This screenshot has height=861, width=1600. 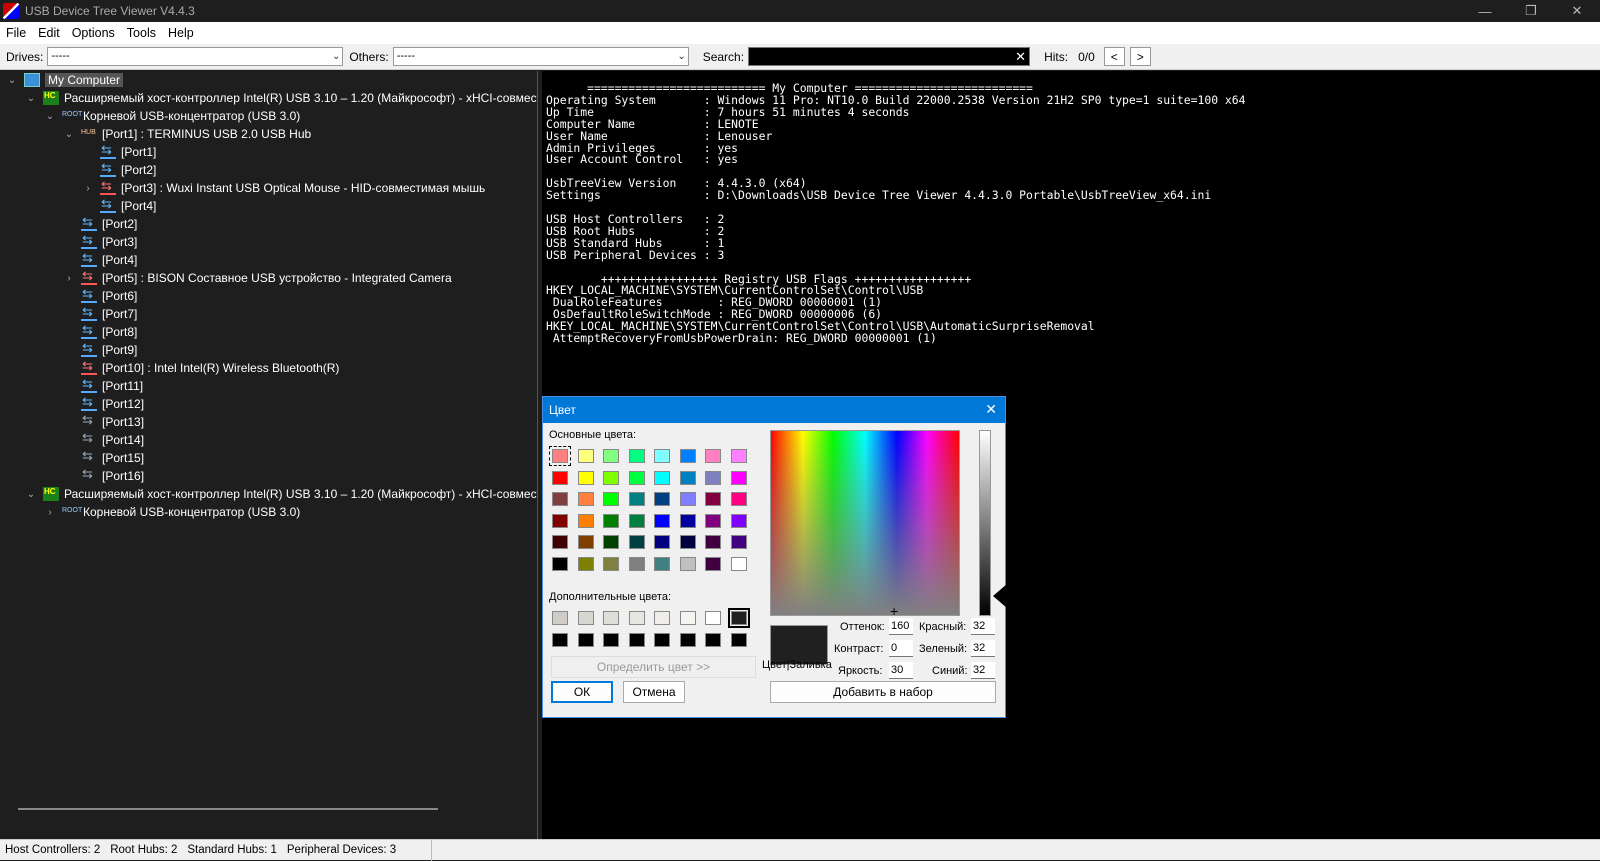 What do you see at coordinates (983, 648) in the screenshot?
I see `green-field: 32` at bounding box center [983, 648].